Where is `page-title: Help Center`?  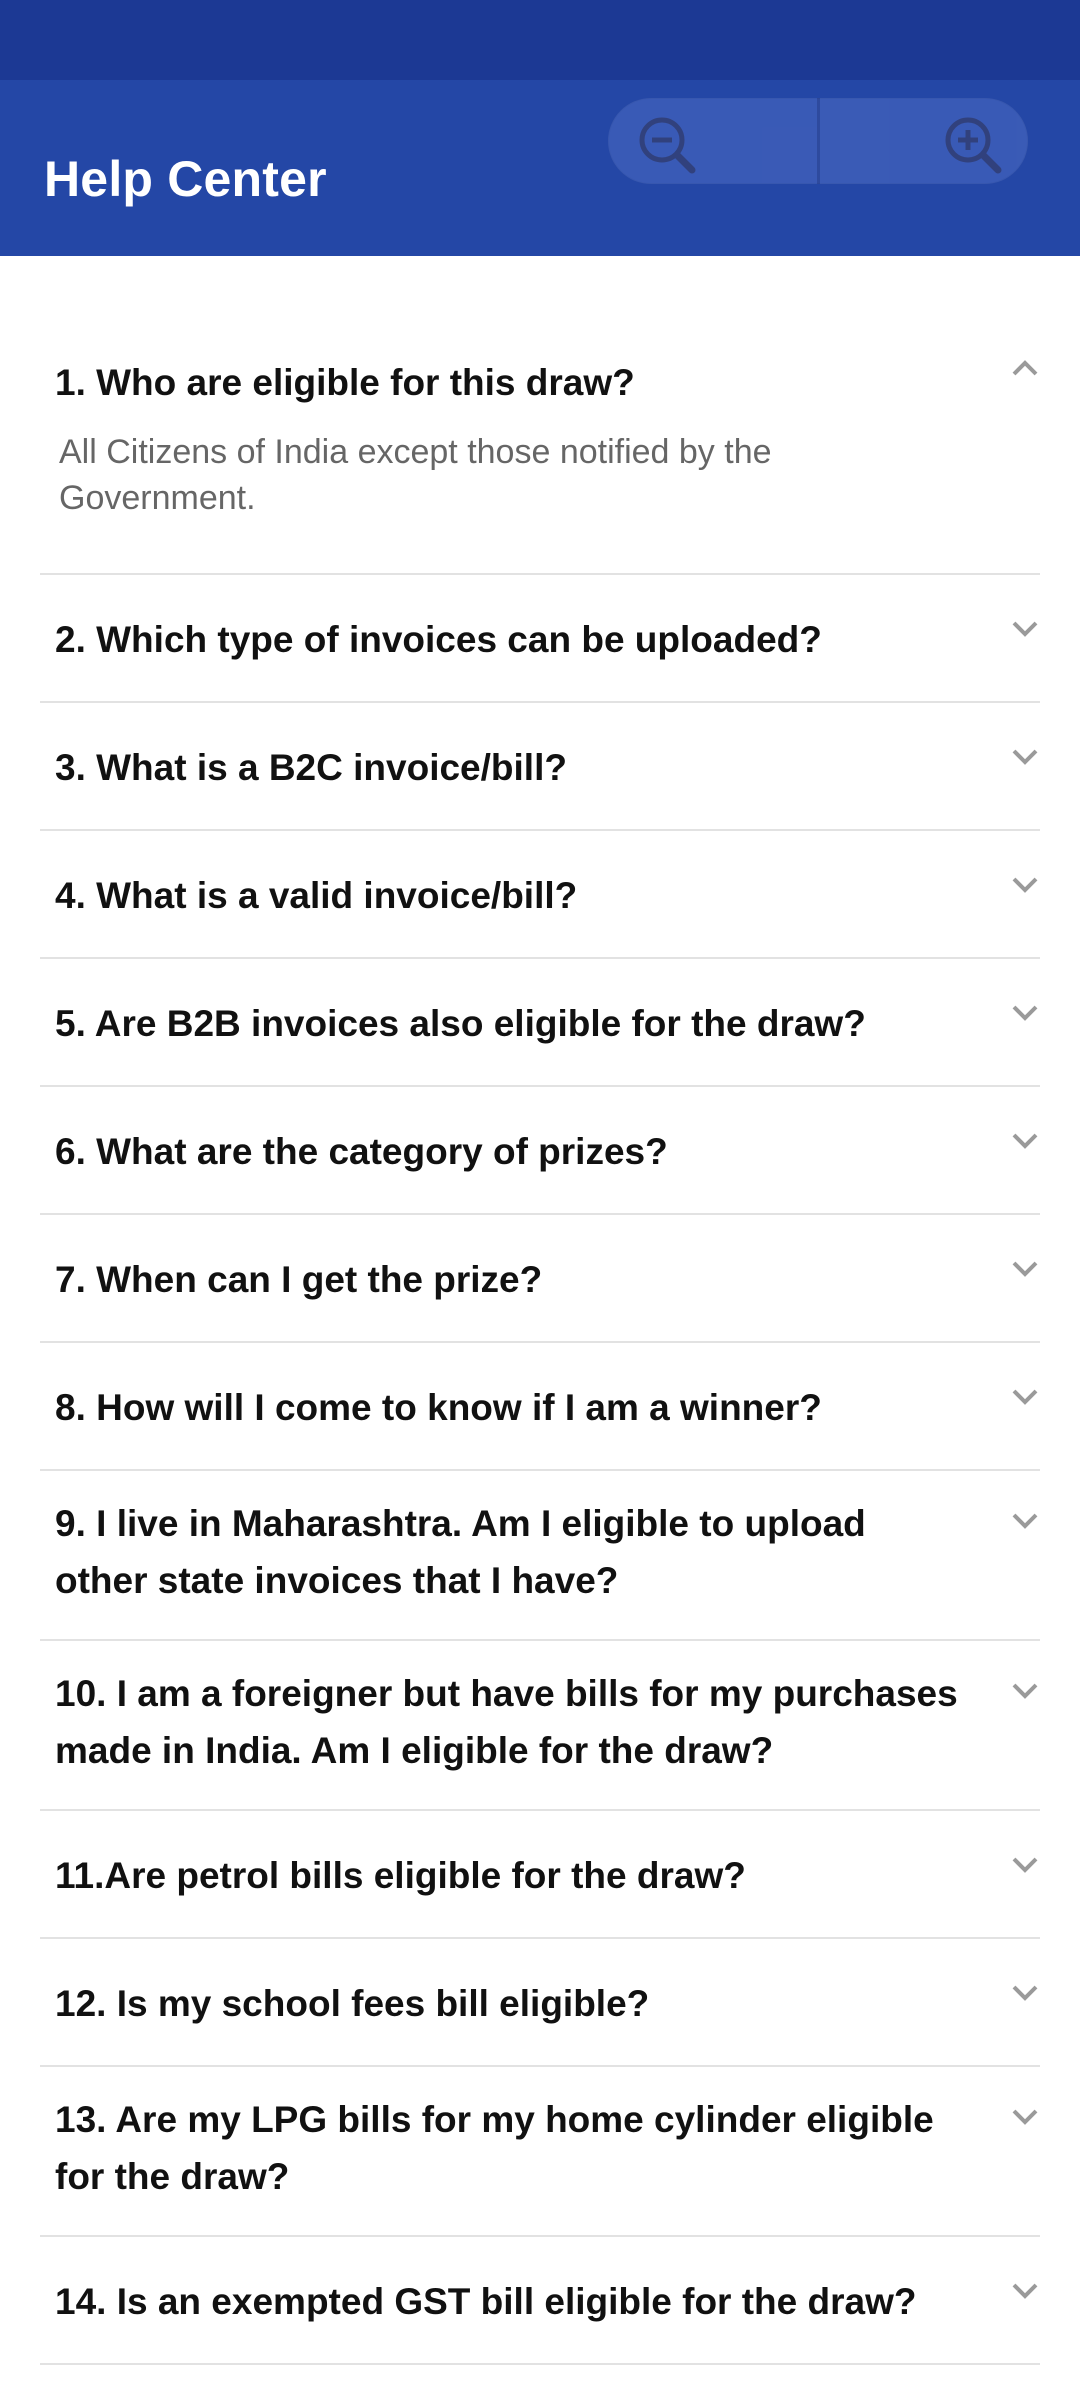
page-title: Help Center is located at coordinates (185, 179).